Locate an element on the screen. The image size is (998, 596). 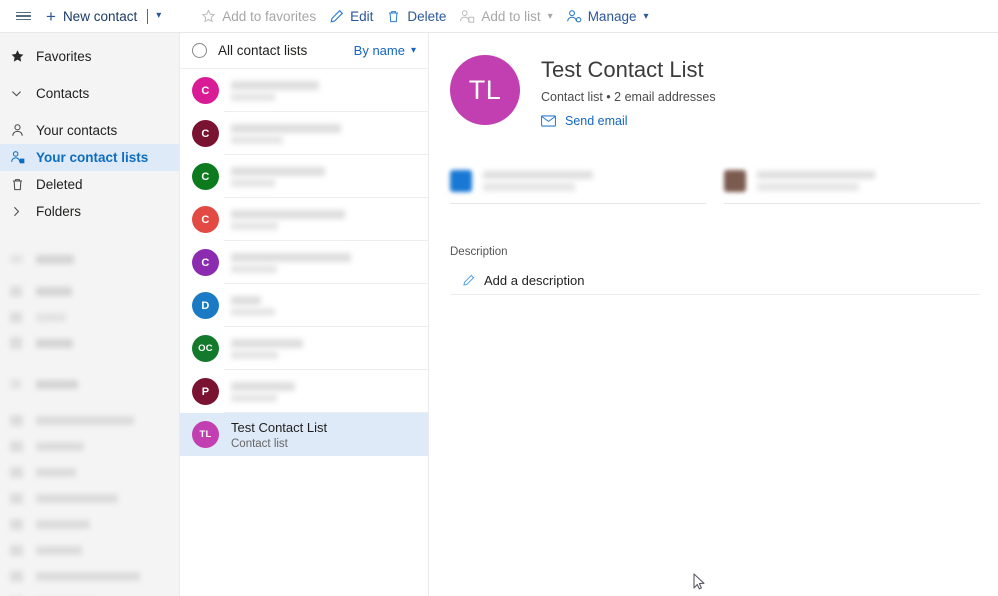
sidebar-item-folders: Folders is located at coordinates (89, 211).